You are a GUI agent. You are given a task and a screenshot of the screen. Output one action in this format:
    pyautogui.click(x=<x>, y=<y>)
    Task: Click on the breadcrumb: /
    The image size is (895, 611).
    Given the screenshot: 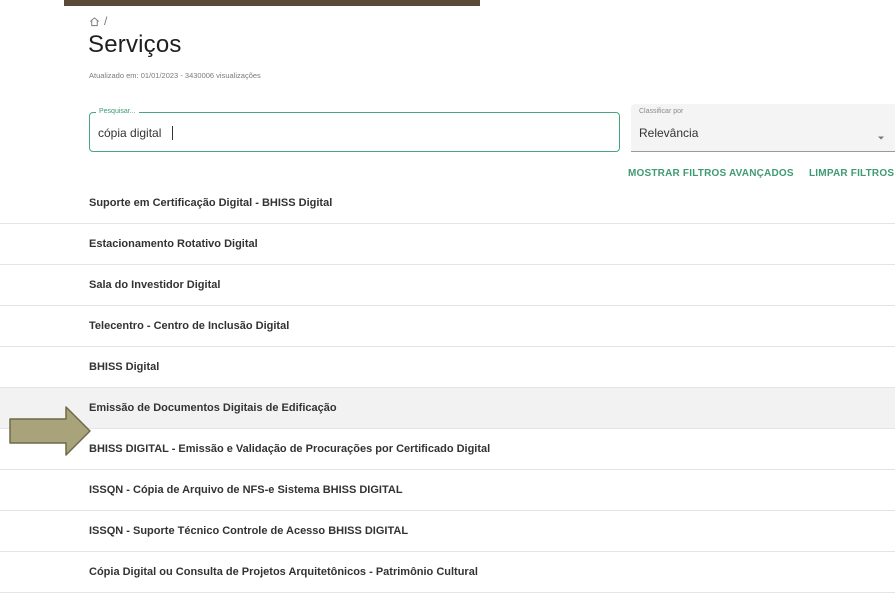 What is the action you would take?
    pyautogui.click(x=98, y=21)
    